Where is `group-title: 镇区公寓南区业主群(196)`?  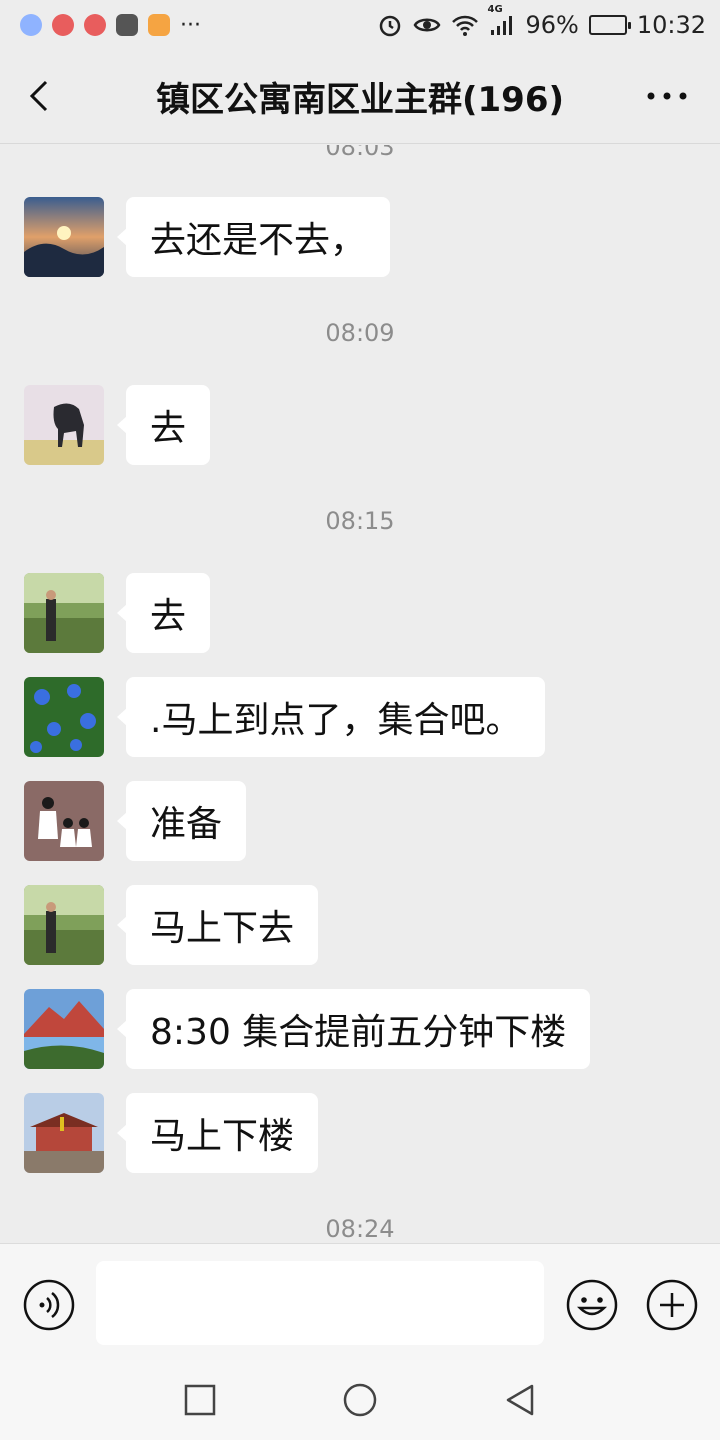
group-title: 镇区公寓南区业主群(196) is located at coordinates (360, 100).